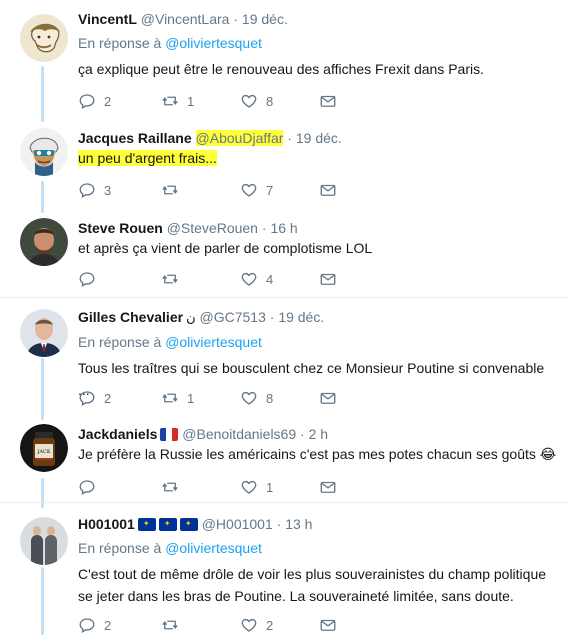  What do you see at coordinates (106, 524) in the screenshot?
I see `user-name: H001001` at bounding box center [106, 524].